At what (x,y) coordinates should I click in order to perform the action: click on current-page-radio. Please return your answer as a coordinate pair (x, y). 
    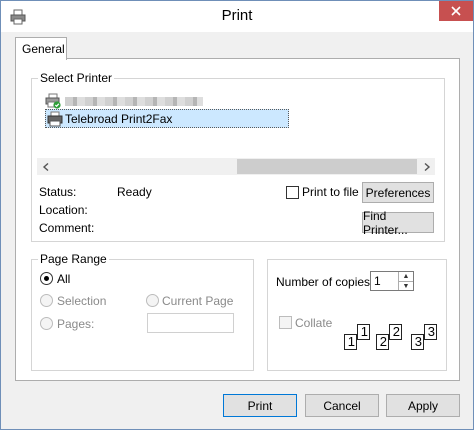
    Looking at the image, I should click on (152, 300).